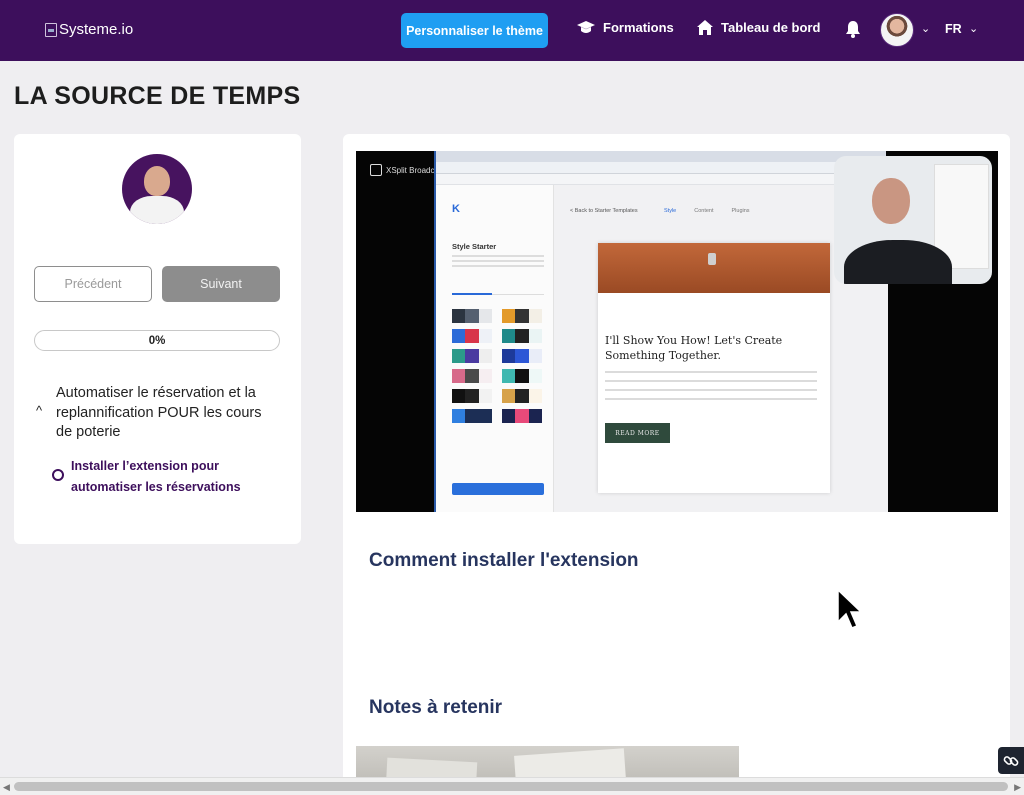 The image size is (1024, 795). I want to click on chevron-up-icon: ^, so click(39, 410).